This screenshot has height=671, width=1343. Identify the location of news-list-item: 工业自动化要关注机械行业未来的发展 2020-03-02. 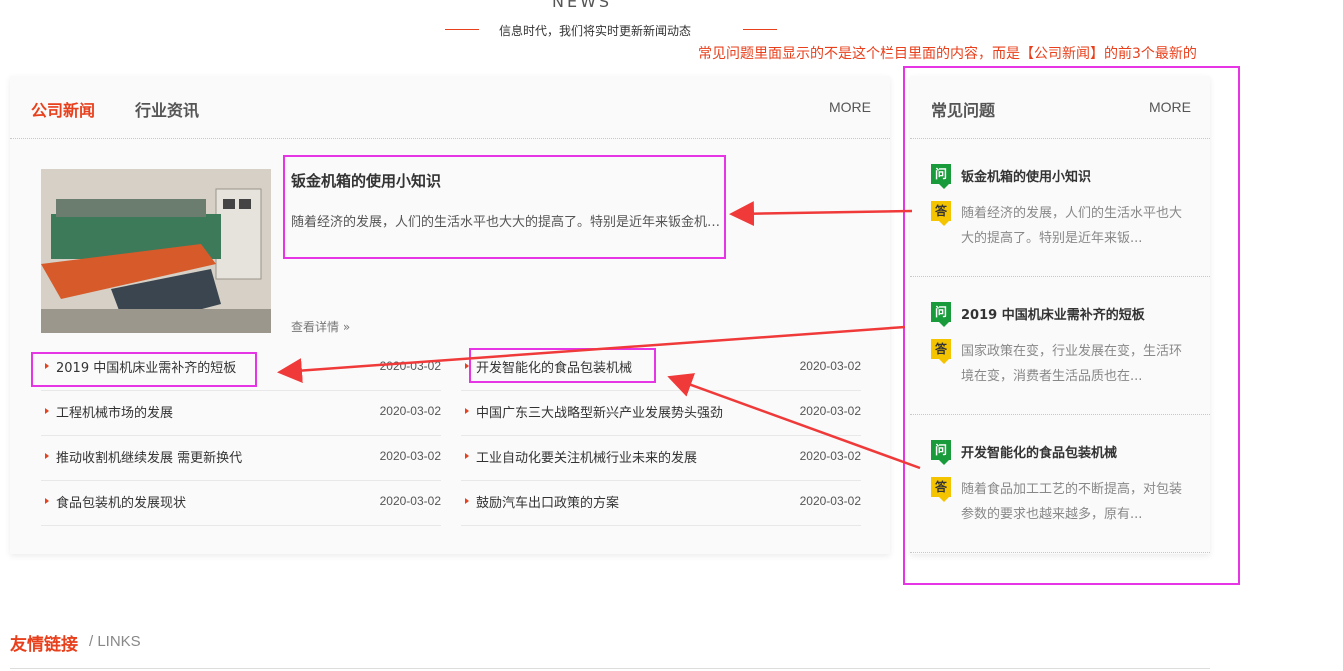
(661, 458).